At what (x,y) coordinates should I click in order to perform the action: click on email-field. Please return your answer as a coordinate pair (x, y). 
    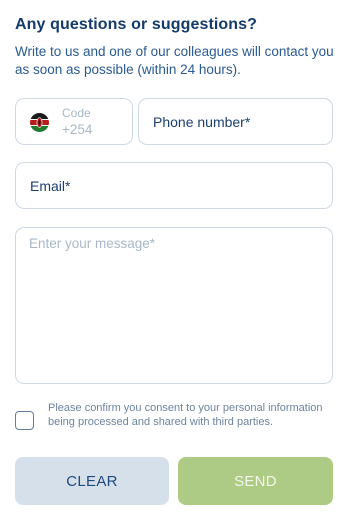
    Looking at the image, I should click on (174, 185).